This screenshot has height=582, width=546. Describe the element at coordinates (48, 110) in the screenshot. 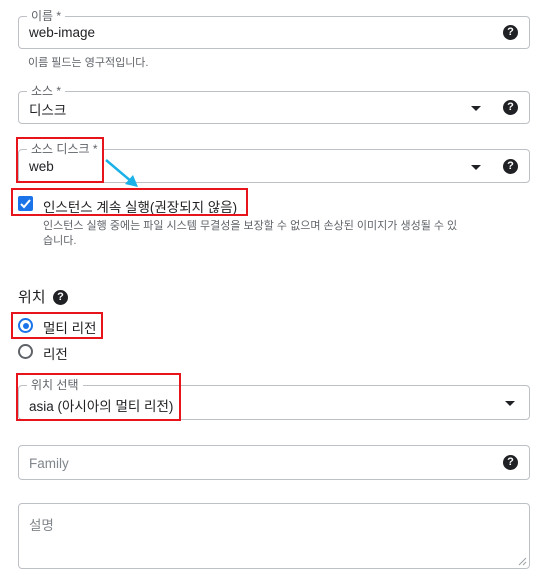

I see `source-select-value: 디스크` at that location.